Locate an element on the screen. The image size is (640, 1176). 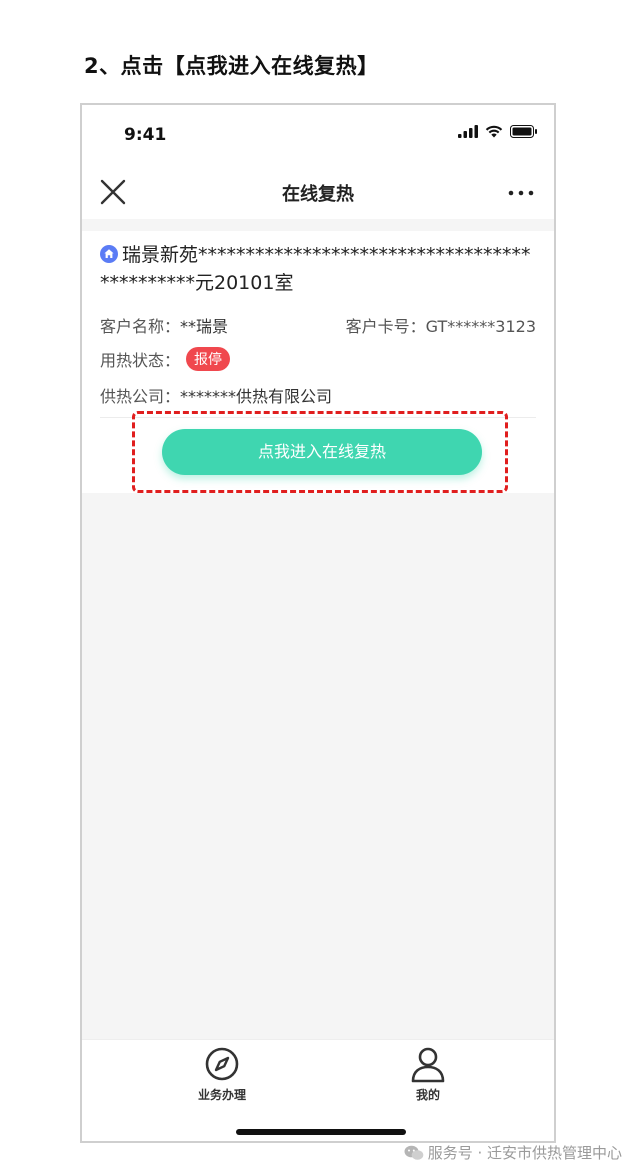
tab-mine-label: 我的 is located at coordinates (427, 1095).